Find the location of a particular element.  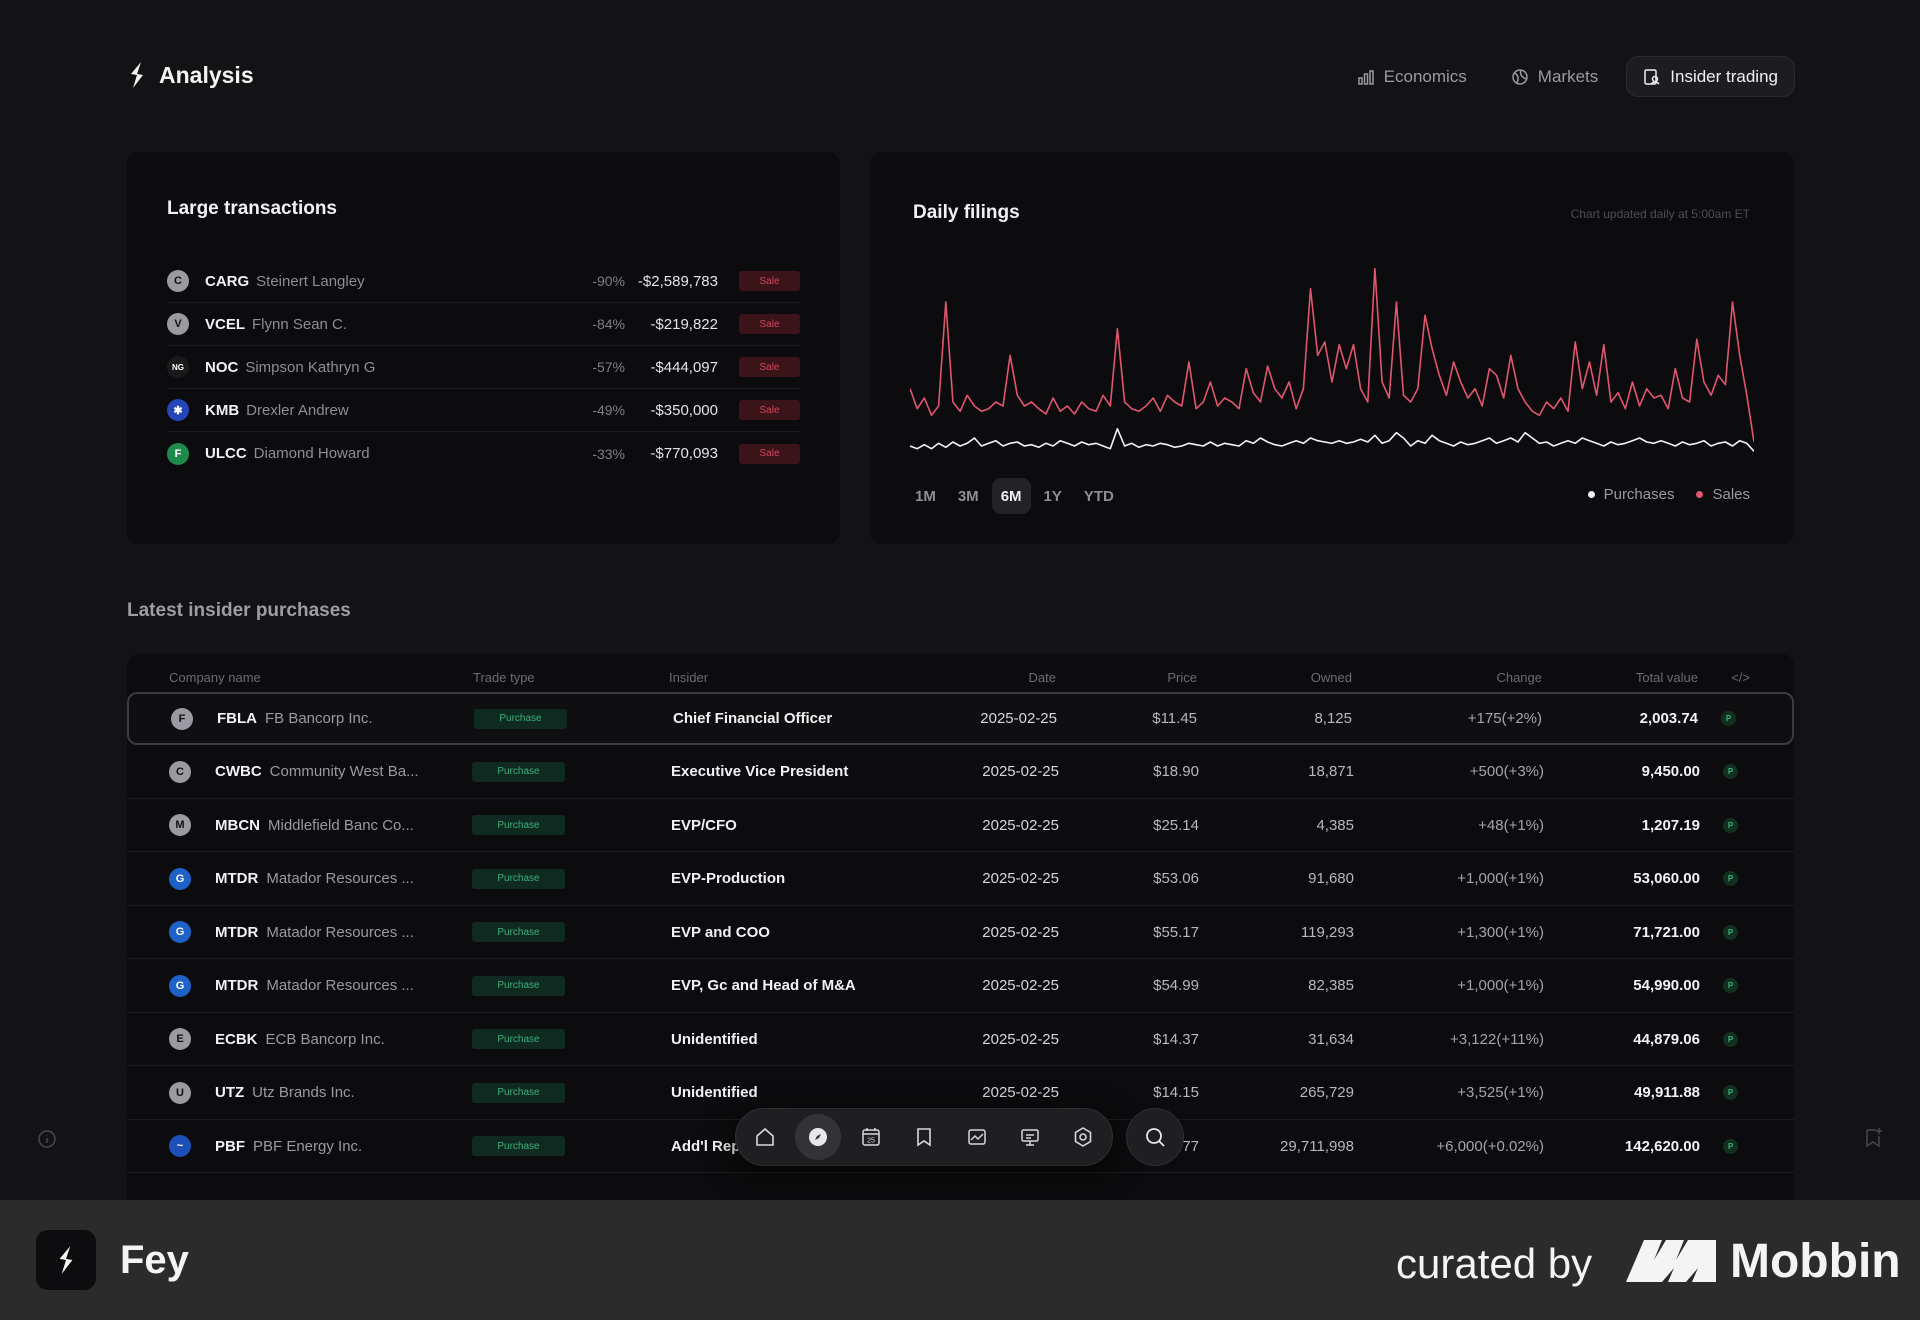

series-line-sales is located at coordinates (1332, 355).